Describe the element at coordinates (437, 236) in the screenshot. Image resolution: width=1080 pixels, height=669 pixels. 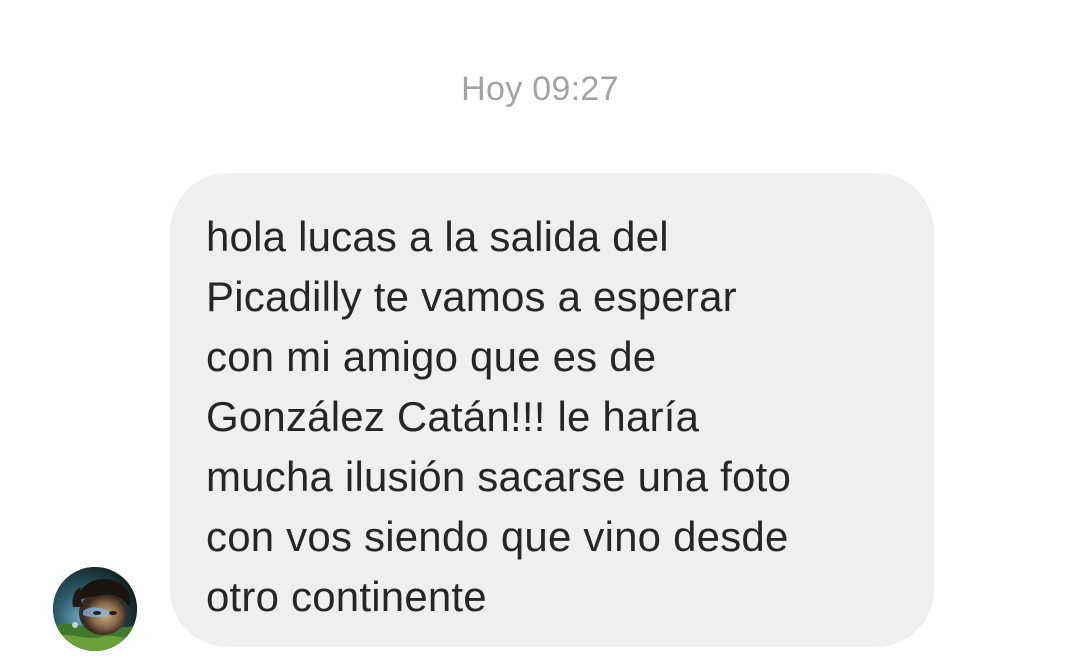
I see `message-line: hola lucas a la salida del` at that location.